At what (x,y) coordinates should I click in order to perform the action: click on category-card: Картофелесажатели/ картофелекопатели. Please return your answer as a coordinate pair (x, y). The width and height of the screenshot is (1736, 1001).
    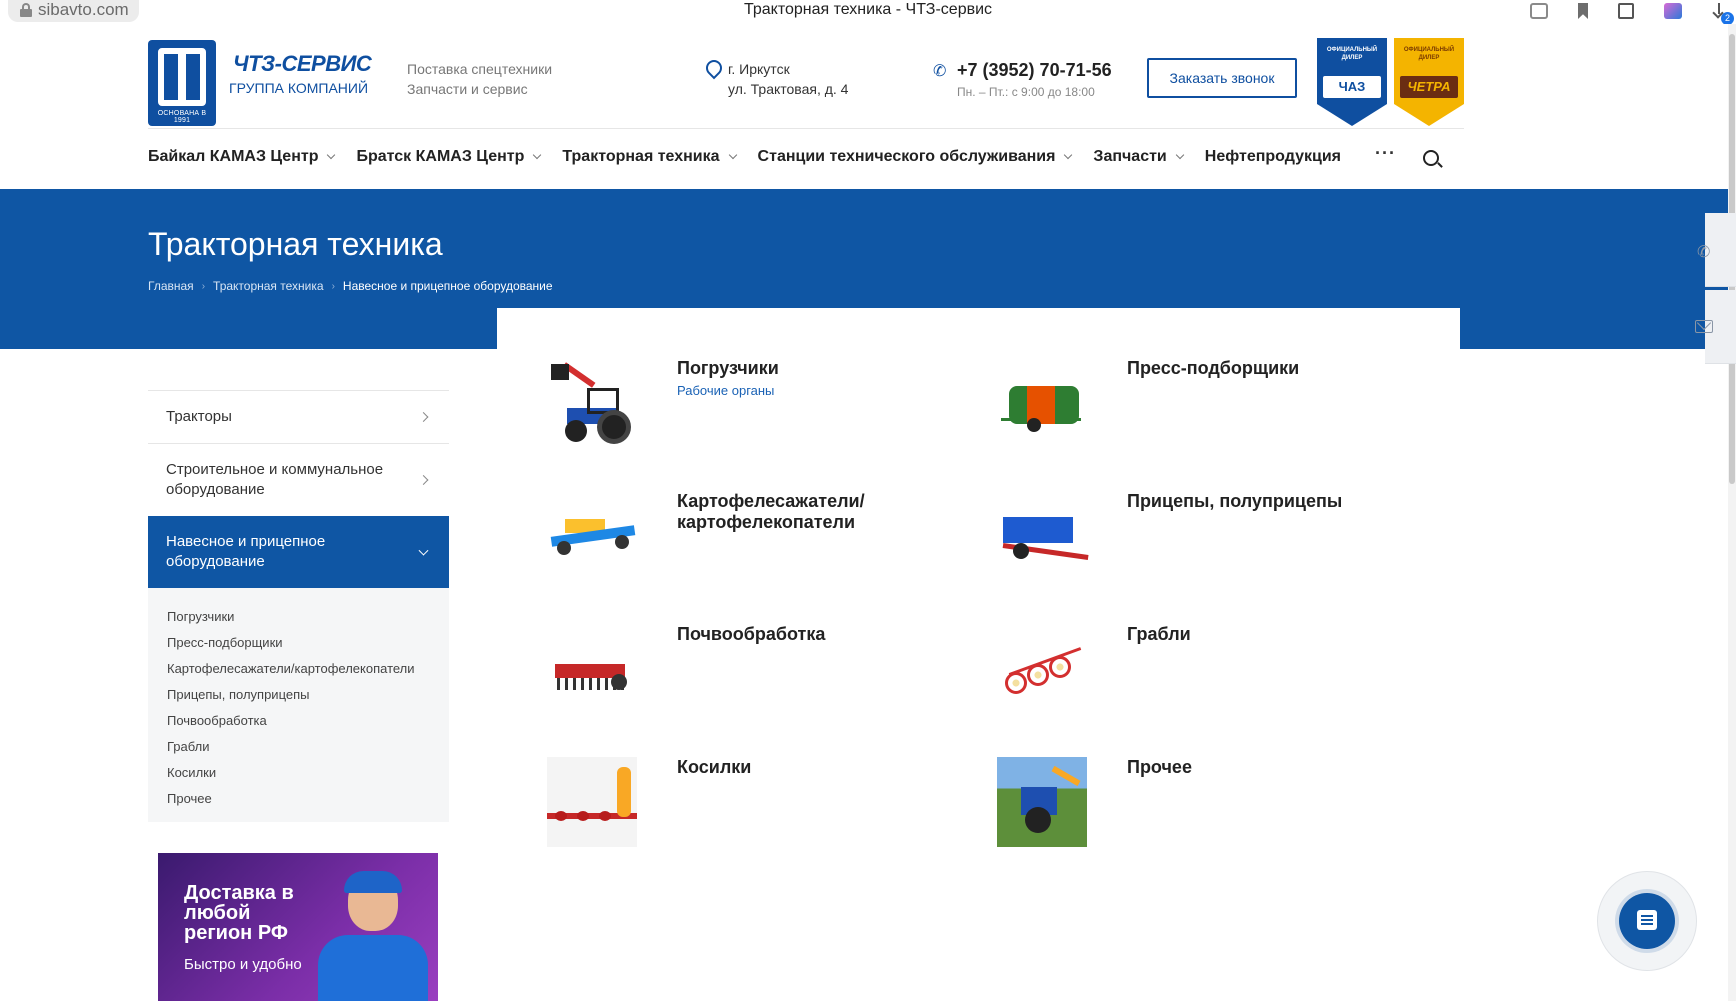
    Looking at the image, I should click on (767, 546).